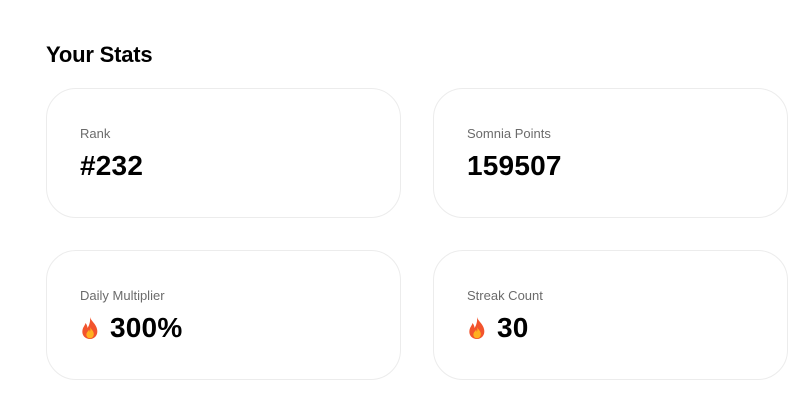 Image resolution: width=812 pixels, height=412 pixels. I want to click on stat-label: Rank, so click(95, 133).